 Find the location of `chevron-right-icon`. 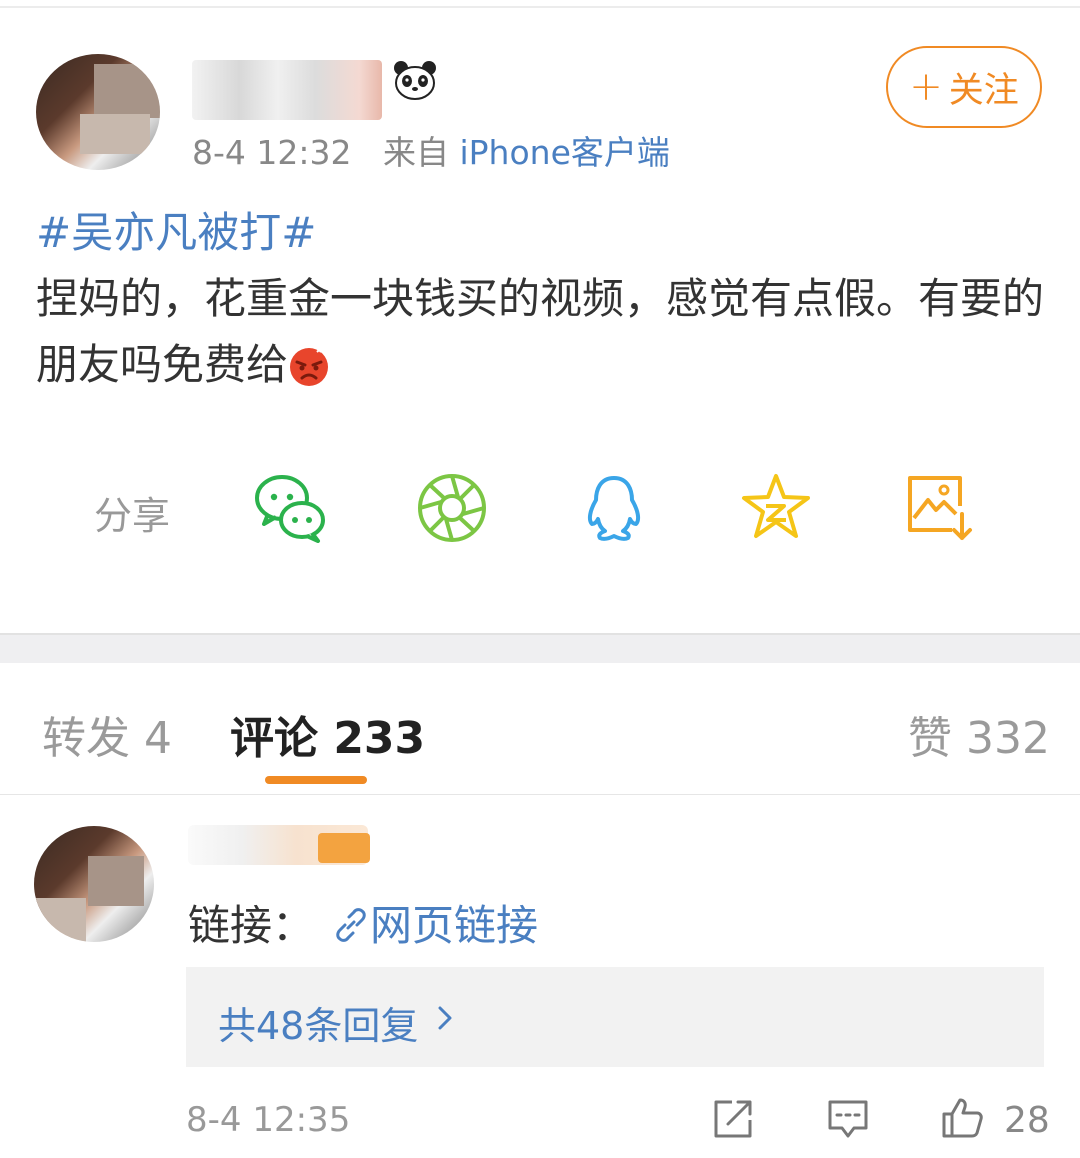

chevron-right-icon is located at coordinates (445, 1018).